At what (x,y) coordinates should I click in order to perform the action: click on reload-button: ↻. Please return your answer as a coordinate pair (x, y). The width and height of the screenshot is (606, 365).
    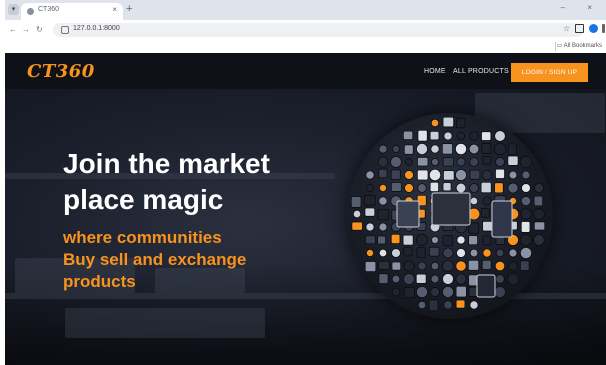
    Looking at the image, I should click on (39, 30).